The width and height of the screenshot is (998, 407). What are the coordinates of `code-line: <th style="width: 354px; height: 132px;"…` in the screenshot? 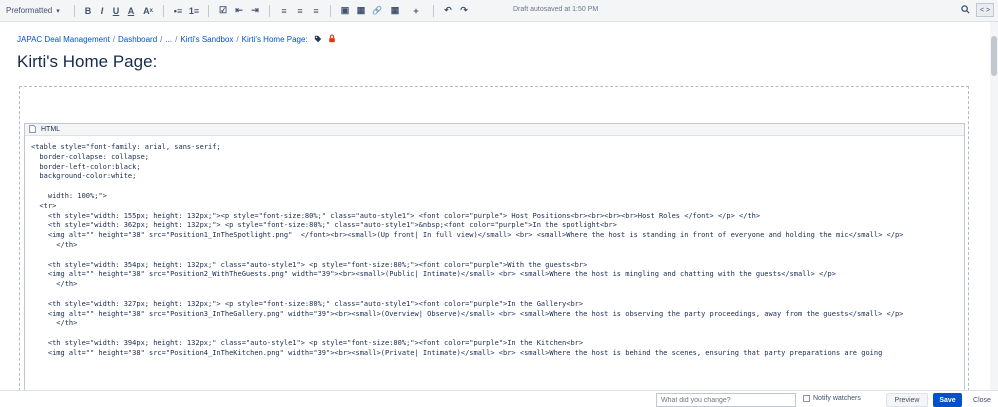 It's located at (497, 266).